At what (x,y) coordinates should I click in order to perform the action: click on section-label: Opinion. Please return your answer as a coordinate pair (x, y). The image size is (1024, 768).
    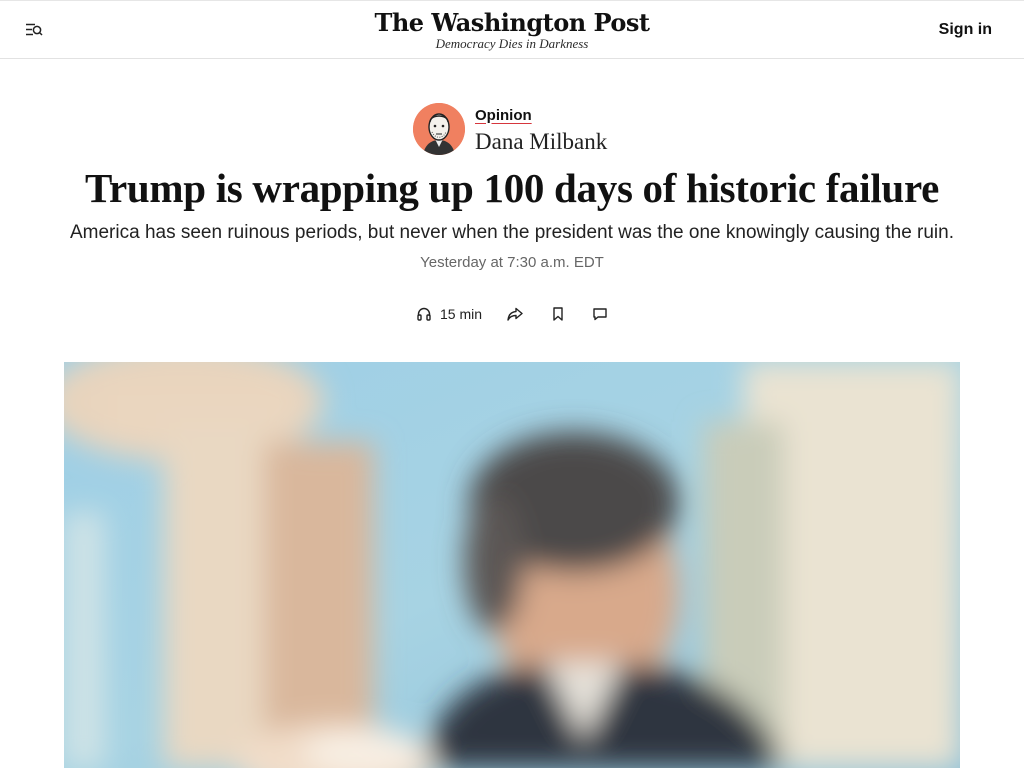
    Looking at the image, I should click on (503, 115).